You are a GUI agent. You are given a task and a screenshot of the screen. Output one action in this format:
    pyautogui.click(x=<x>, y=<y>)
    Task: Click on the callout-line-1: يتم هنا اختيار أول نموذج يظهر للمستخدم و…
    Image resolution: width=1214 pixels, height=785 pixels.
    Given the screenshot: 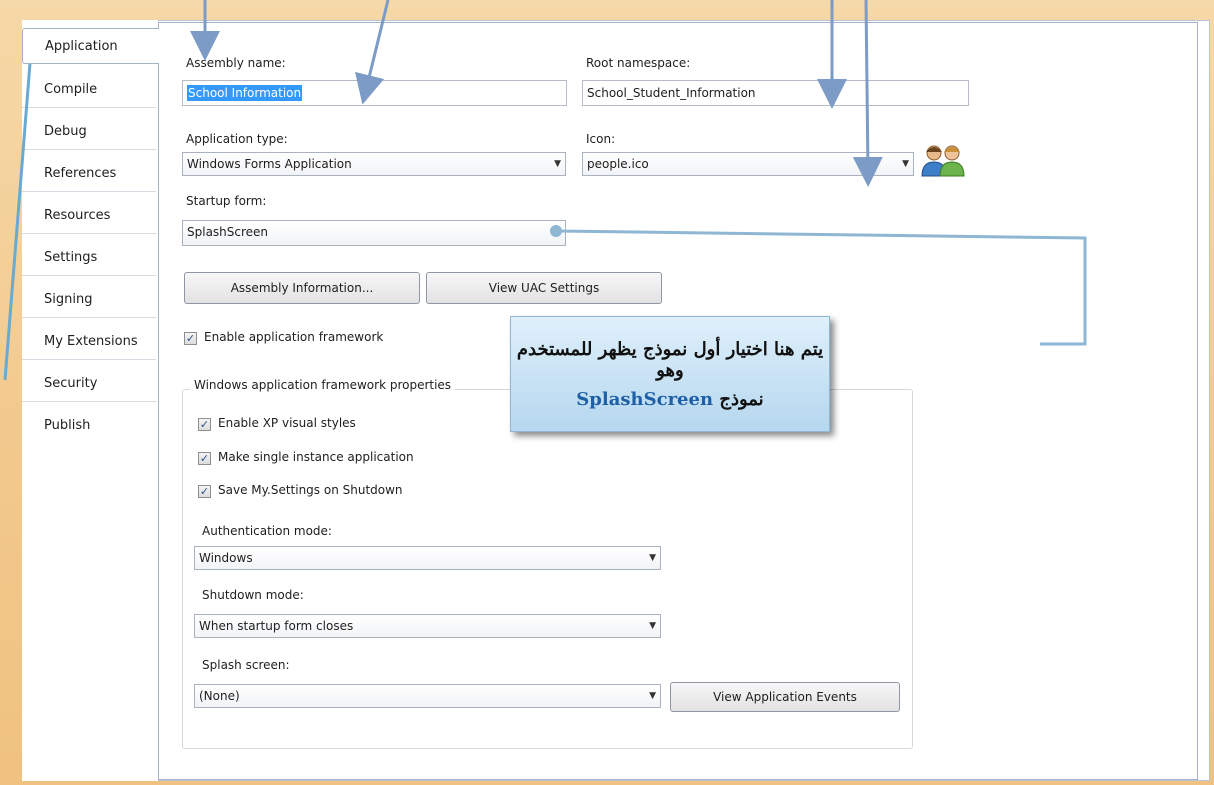 What is the action you would take?
    pyautogui.click(x=670, y=360)
    